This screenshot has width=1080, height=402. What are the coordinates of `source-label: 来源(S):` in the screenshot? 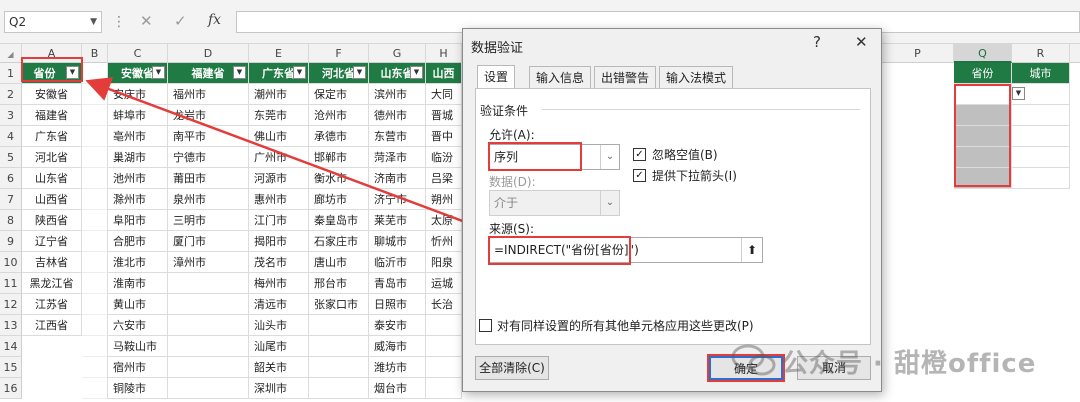 It's located at (512, 229).